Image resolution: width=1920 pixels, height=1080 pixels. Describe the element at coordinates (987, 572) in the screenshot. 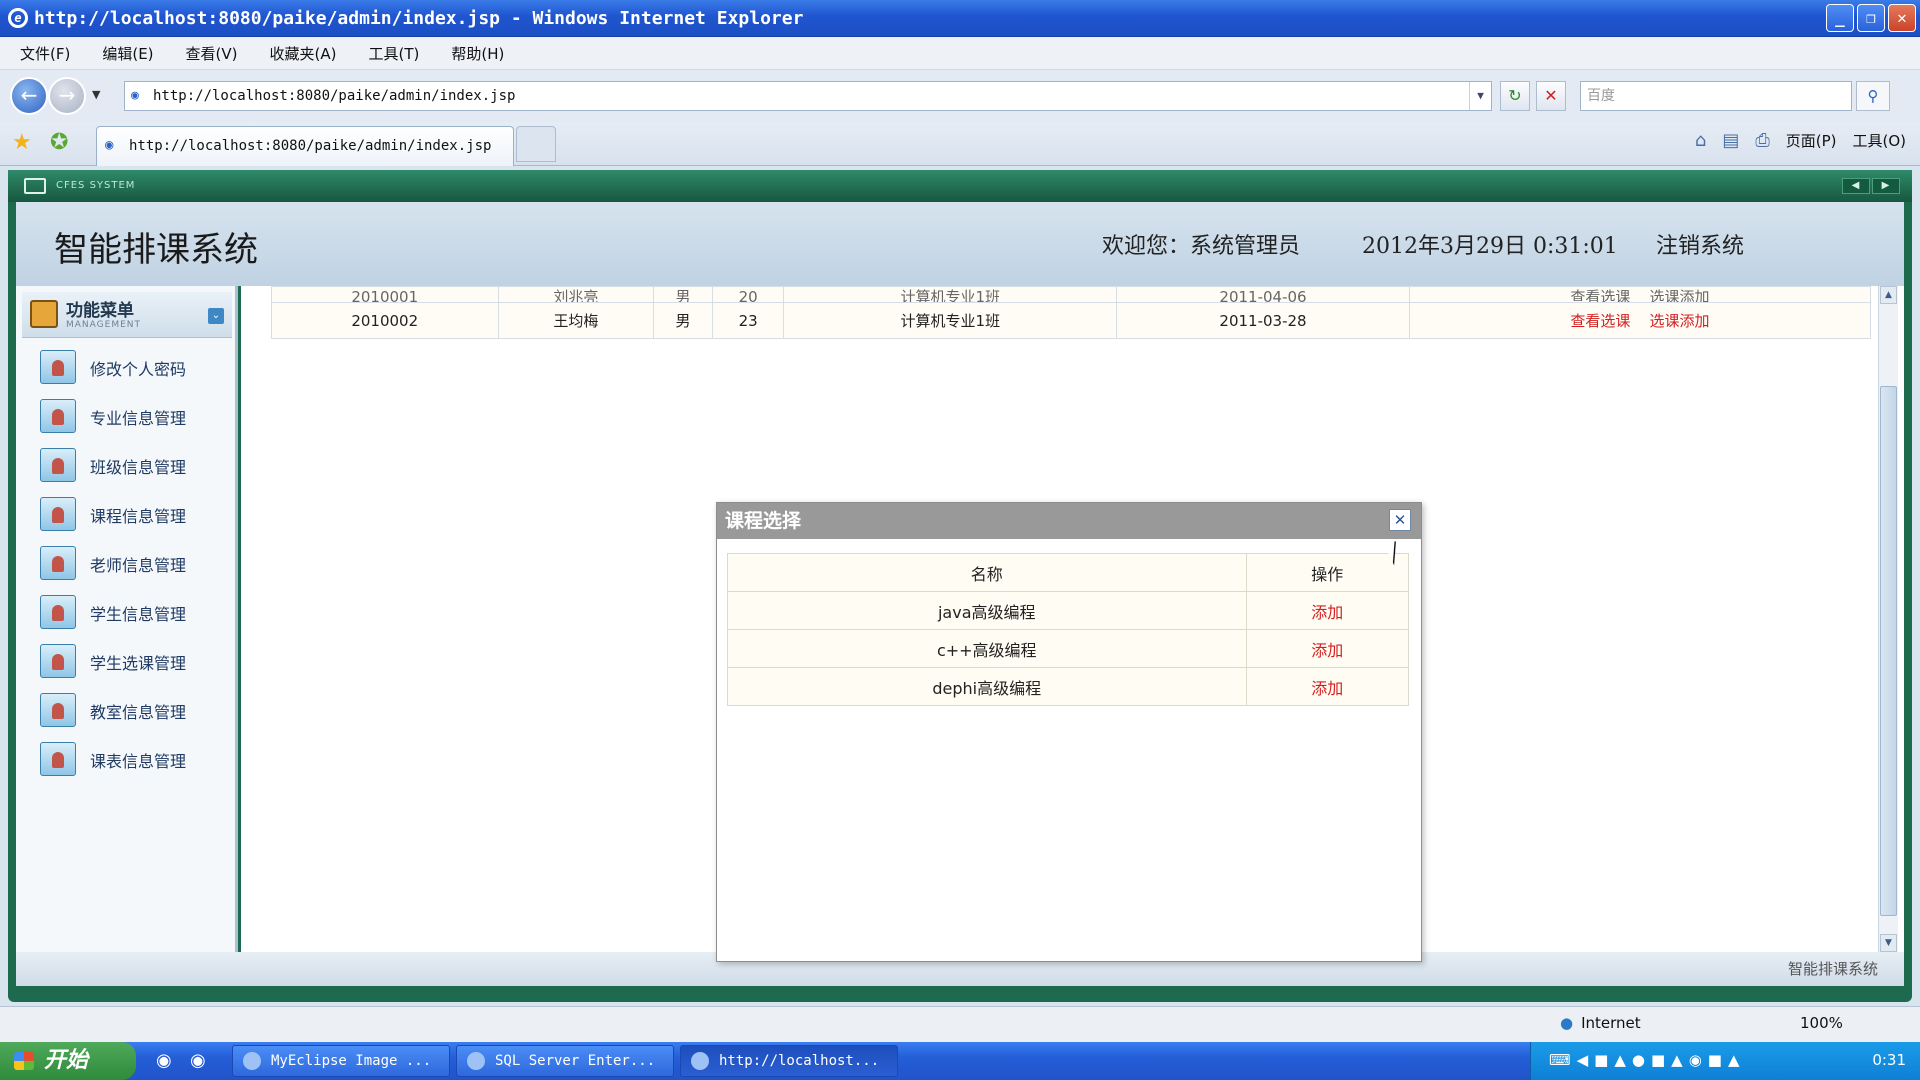

I see `column-header-name: 名称` at that location.